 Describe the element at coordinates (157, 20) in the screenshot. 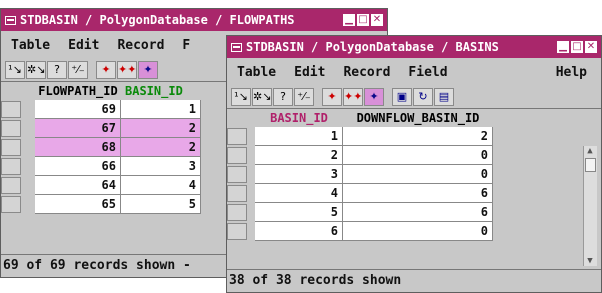

I see `window-title: STDBASIN / PolygonDatabase / FLOWPATHS` at that location.